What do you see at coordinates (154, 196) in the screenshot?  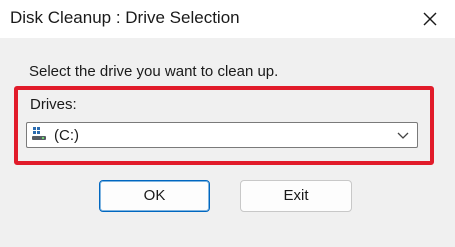 I see `ok-button: OK` at bounding box center [154, 196].